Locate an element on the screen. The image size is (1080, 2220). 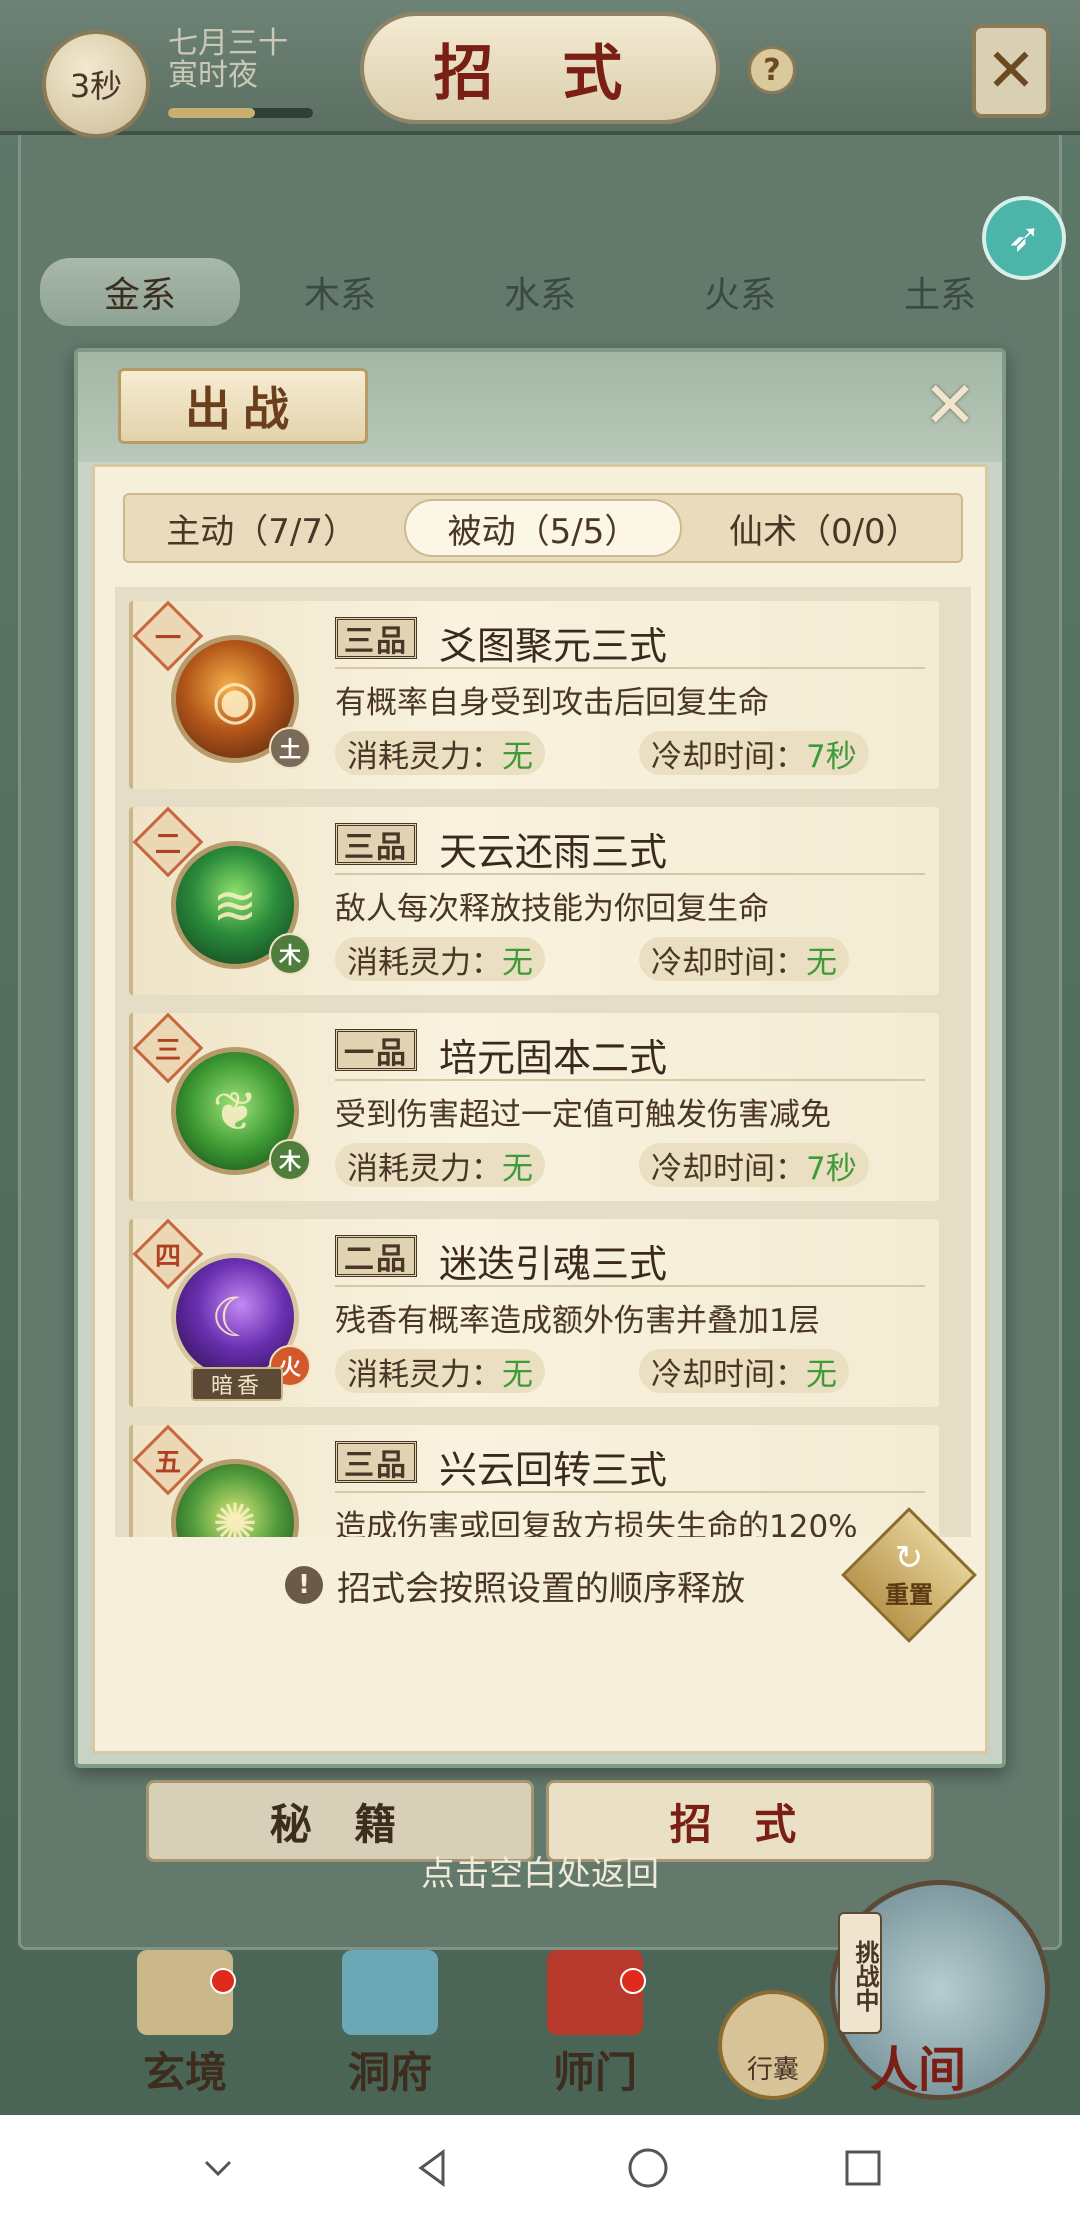
collapse-button is located at coordinates (218, 2168).